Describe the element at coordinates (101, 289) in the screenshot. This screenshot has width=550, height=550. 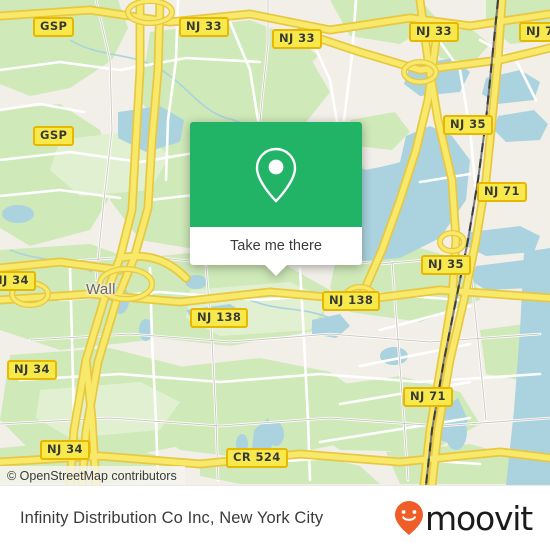
I see `place-label-wall: Wall` at that location.